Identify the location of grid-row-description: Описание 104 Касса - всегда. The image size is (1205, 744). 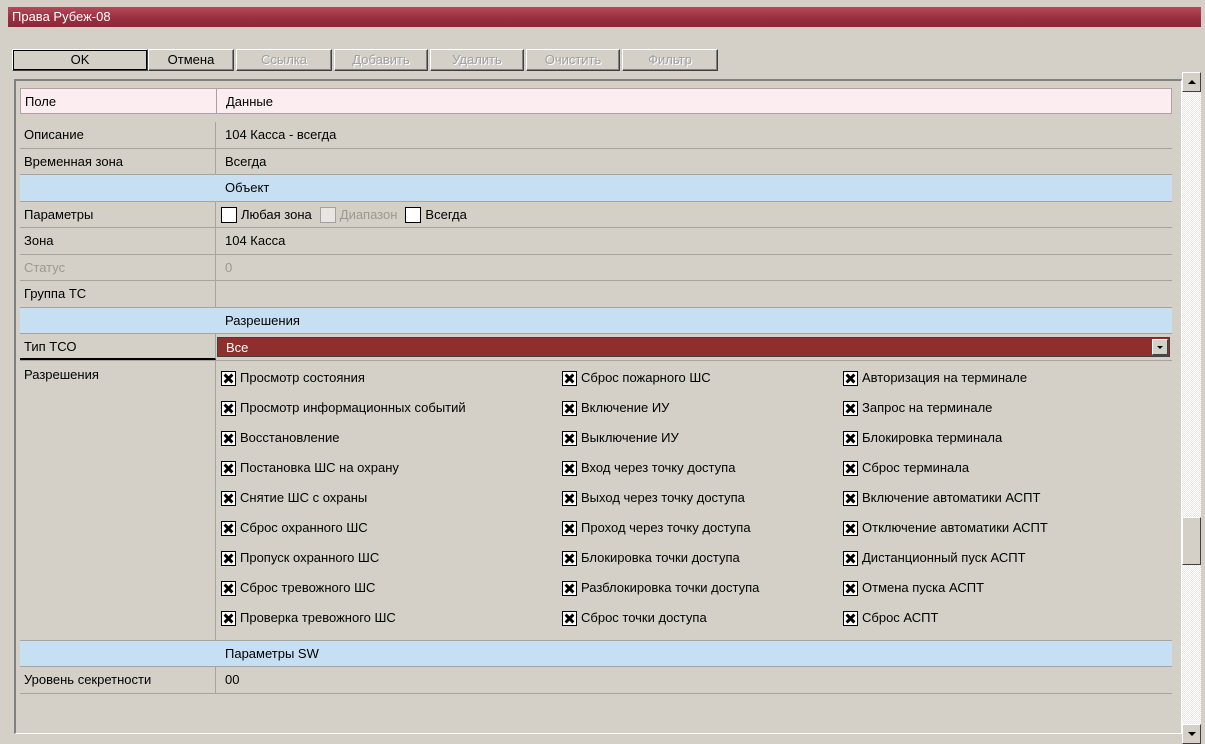
(596, 135).